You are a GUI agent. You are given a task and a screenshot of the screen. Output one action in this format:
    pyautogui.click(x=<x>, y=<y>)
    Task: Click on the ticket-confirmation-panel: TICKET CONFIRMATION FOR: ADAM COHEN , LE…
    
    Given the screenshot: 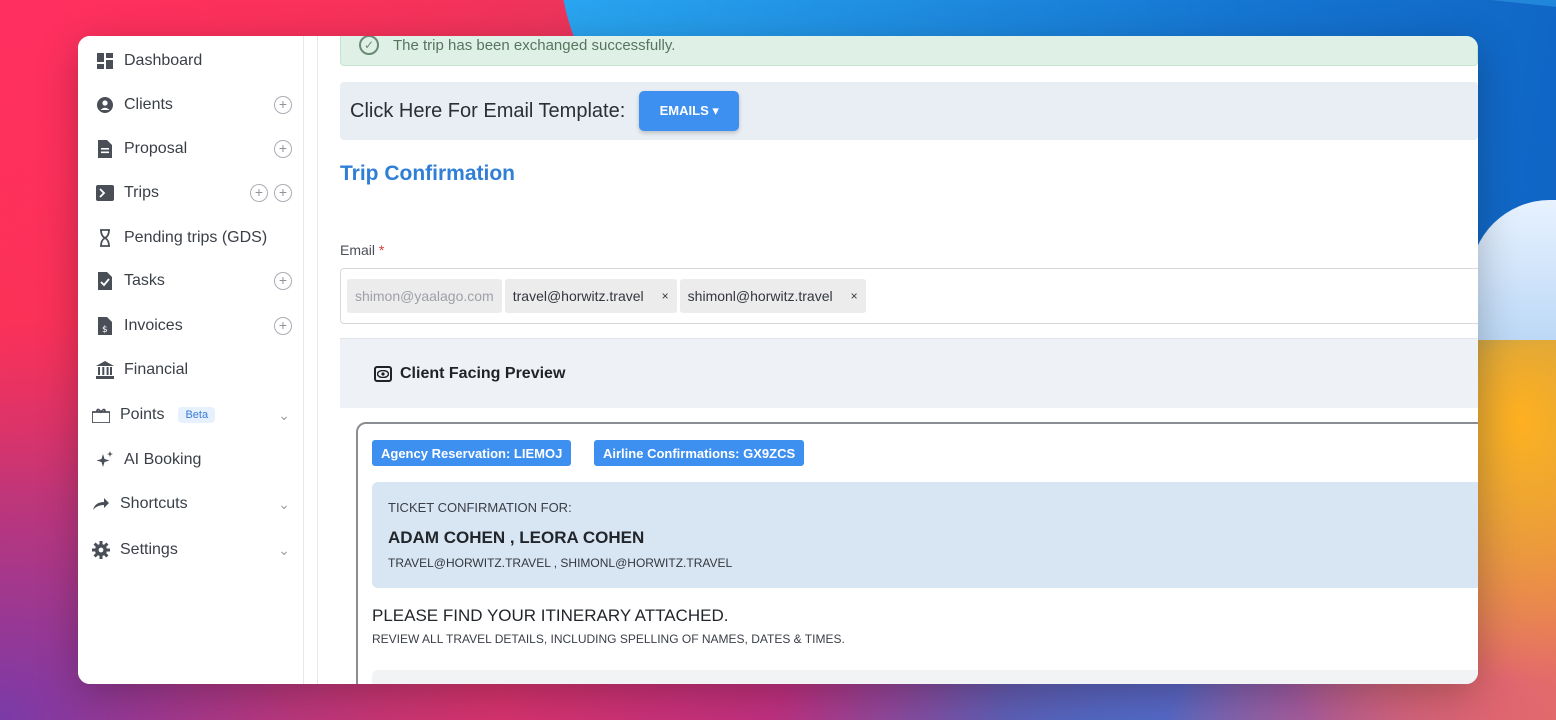 What is the action you would take?
    pyautogui.click(x=925, y=535)
    